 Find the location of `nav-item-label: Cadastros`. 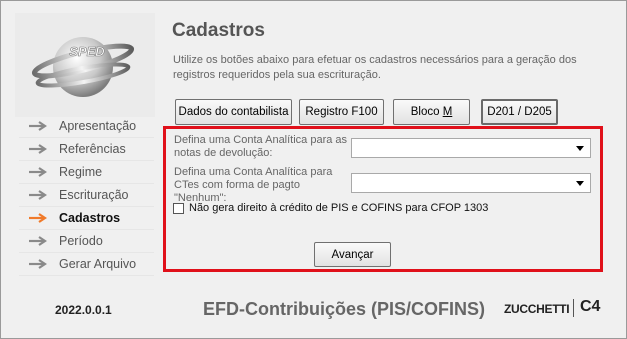

nav-item-label: Cadastros is located at coordinates (90, 218).